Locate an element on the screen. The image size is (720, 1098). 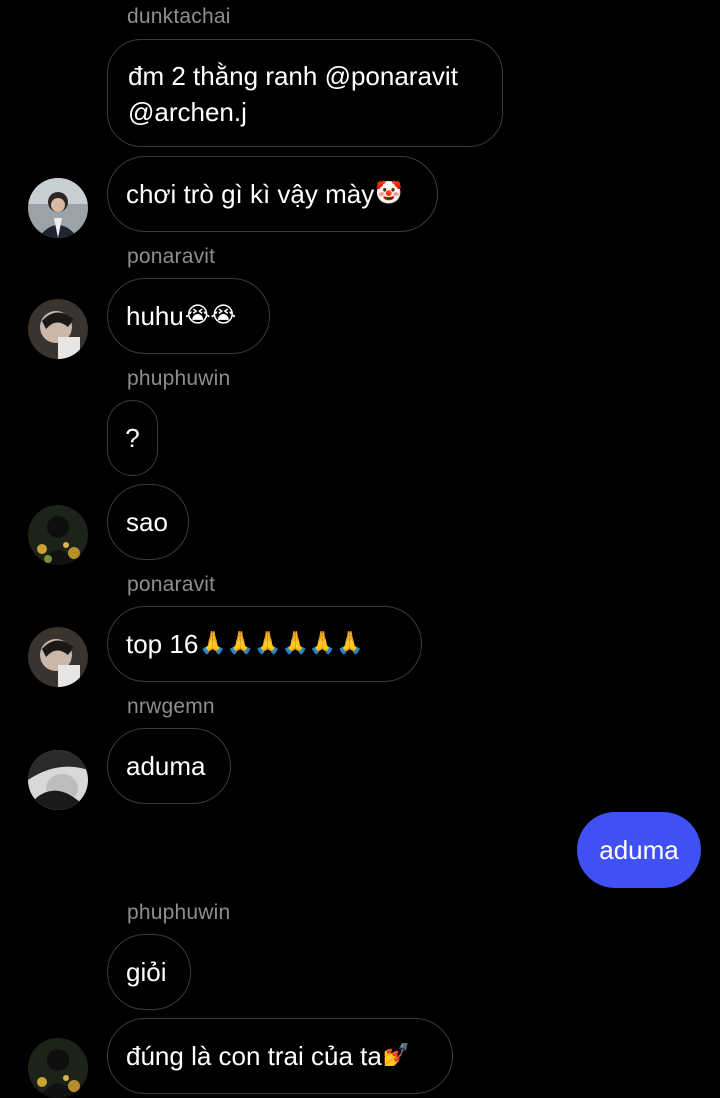
message-bubble: huhu 😭😭 is located at coordinates (188, 316).